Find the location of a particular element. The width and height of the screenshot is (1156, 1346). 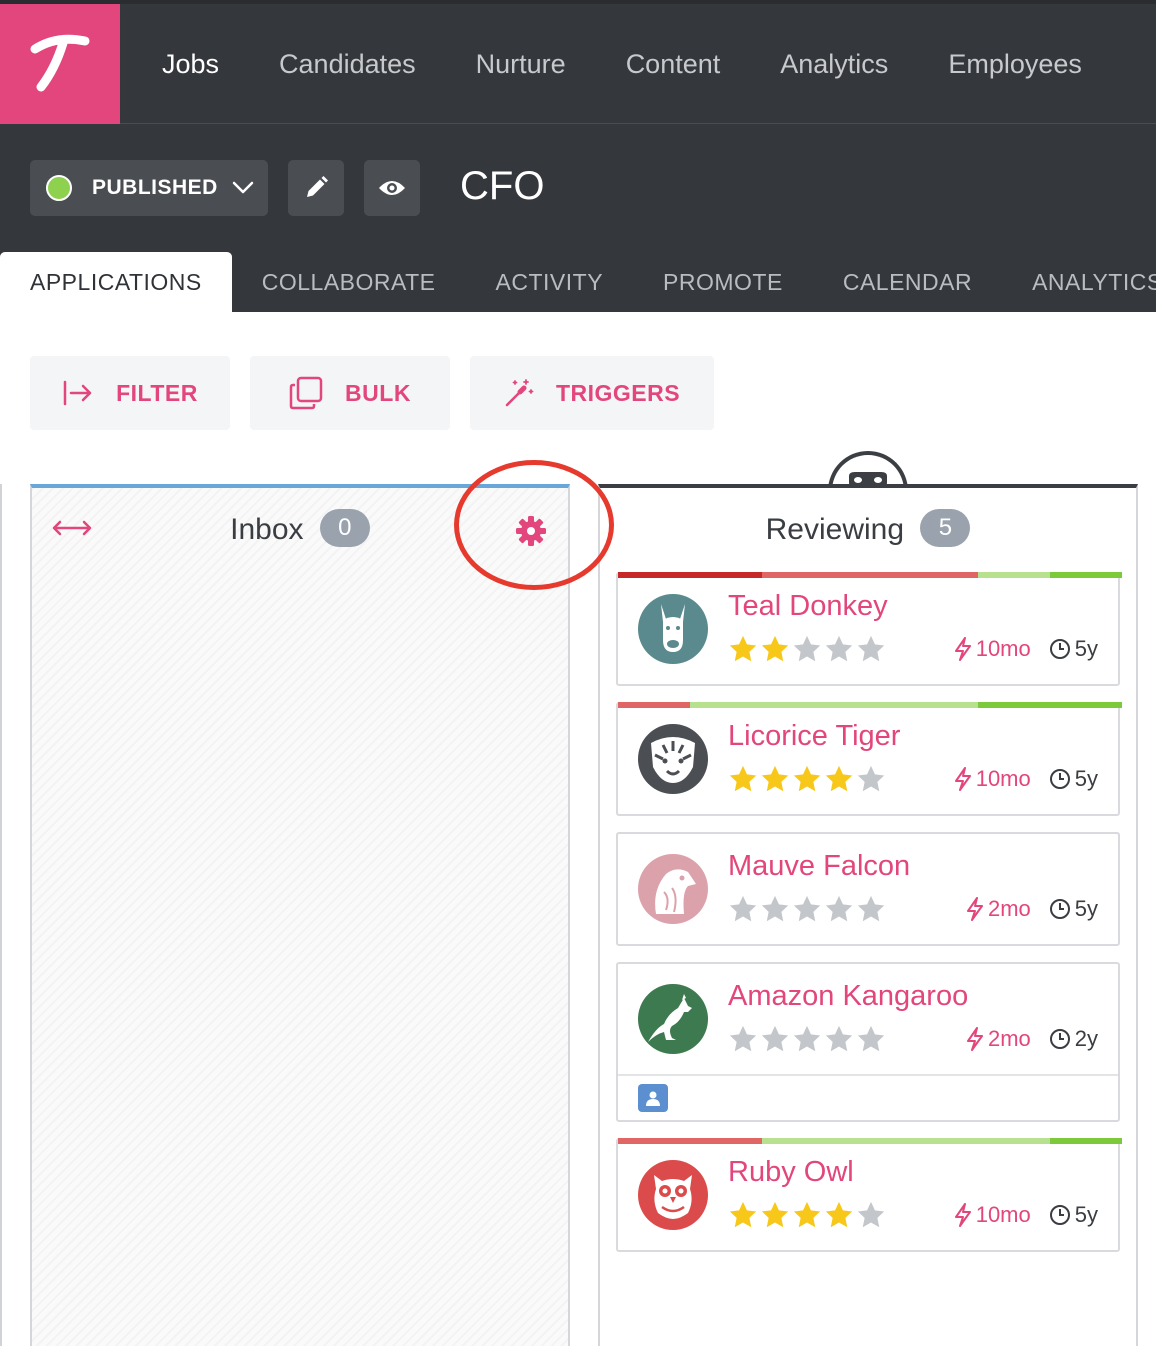

falcon-icon is located at coordinates (673, 889).